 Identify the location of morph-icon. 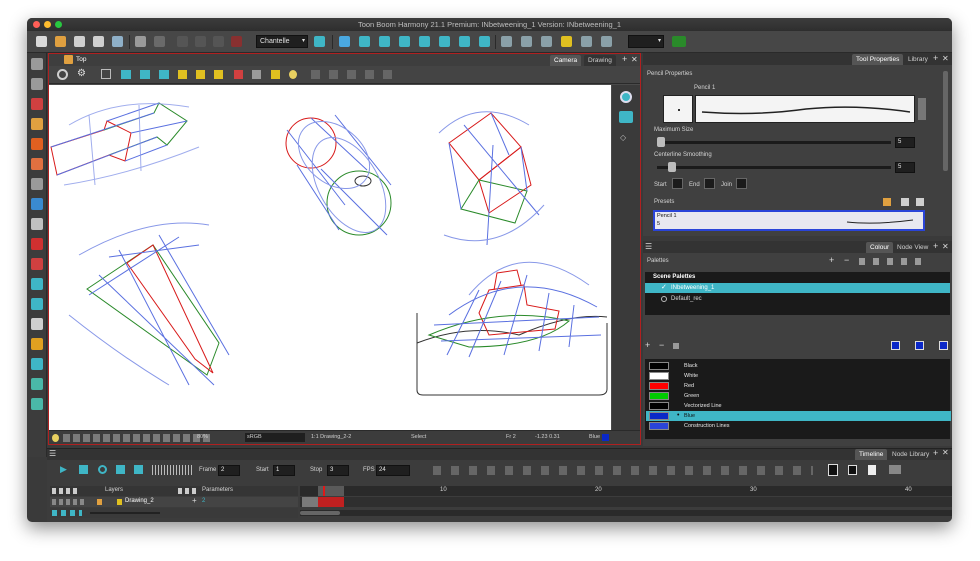
(424, 41).